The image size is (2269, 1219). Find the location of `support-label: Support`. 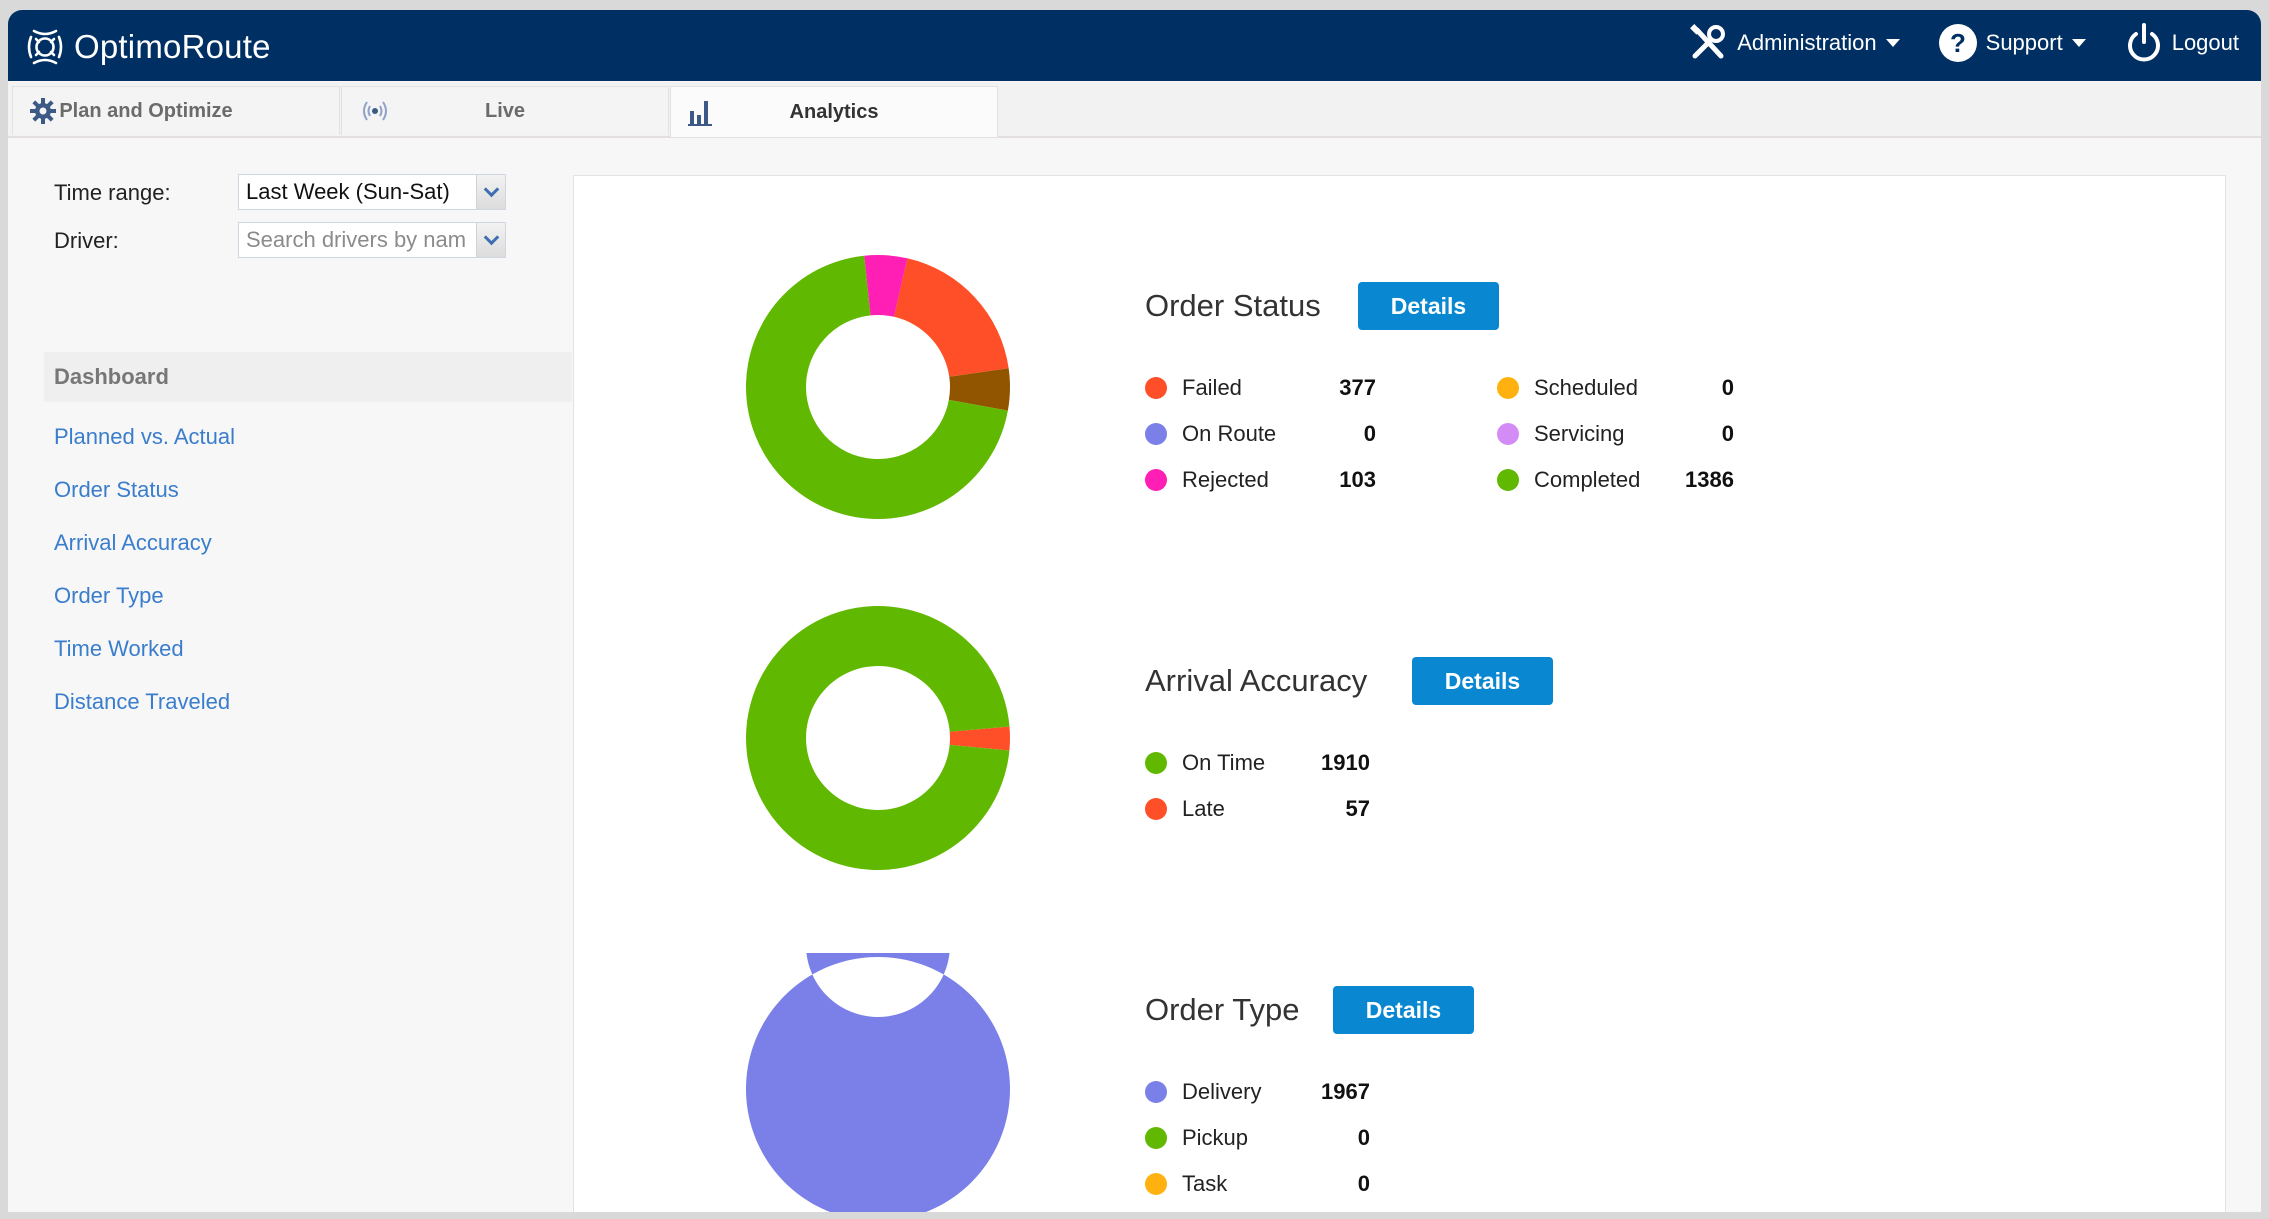

support-label: Support is located at coordinates (2024, 42).